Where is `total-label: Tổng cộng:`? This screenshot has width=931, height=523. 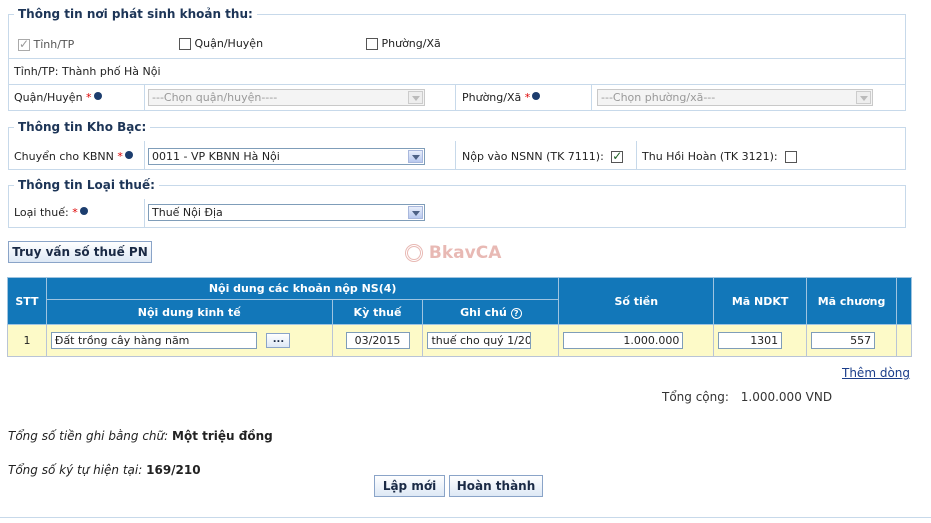 total-label: Tổng cộng: is located at coordinates (695, 397).